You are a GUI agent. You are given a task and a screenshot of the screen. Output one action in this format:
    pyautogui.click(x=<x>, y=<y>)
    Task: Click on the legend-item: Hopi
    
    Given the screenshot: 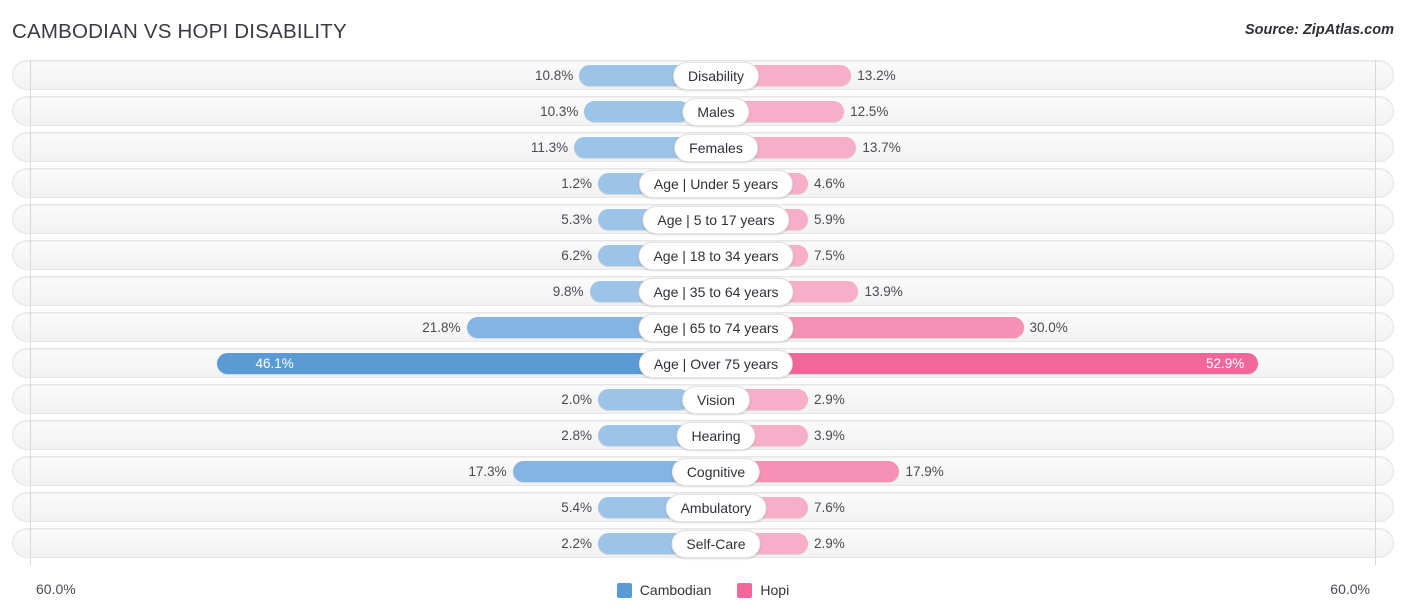 What is the action you would take?
    pyautogui.click(x=763, y=590)
    